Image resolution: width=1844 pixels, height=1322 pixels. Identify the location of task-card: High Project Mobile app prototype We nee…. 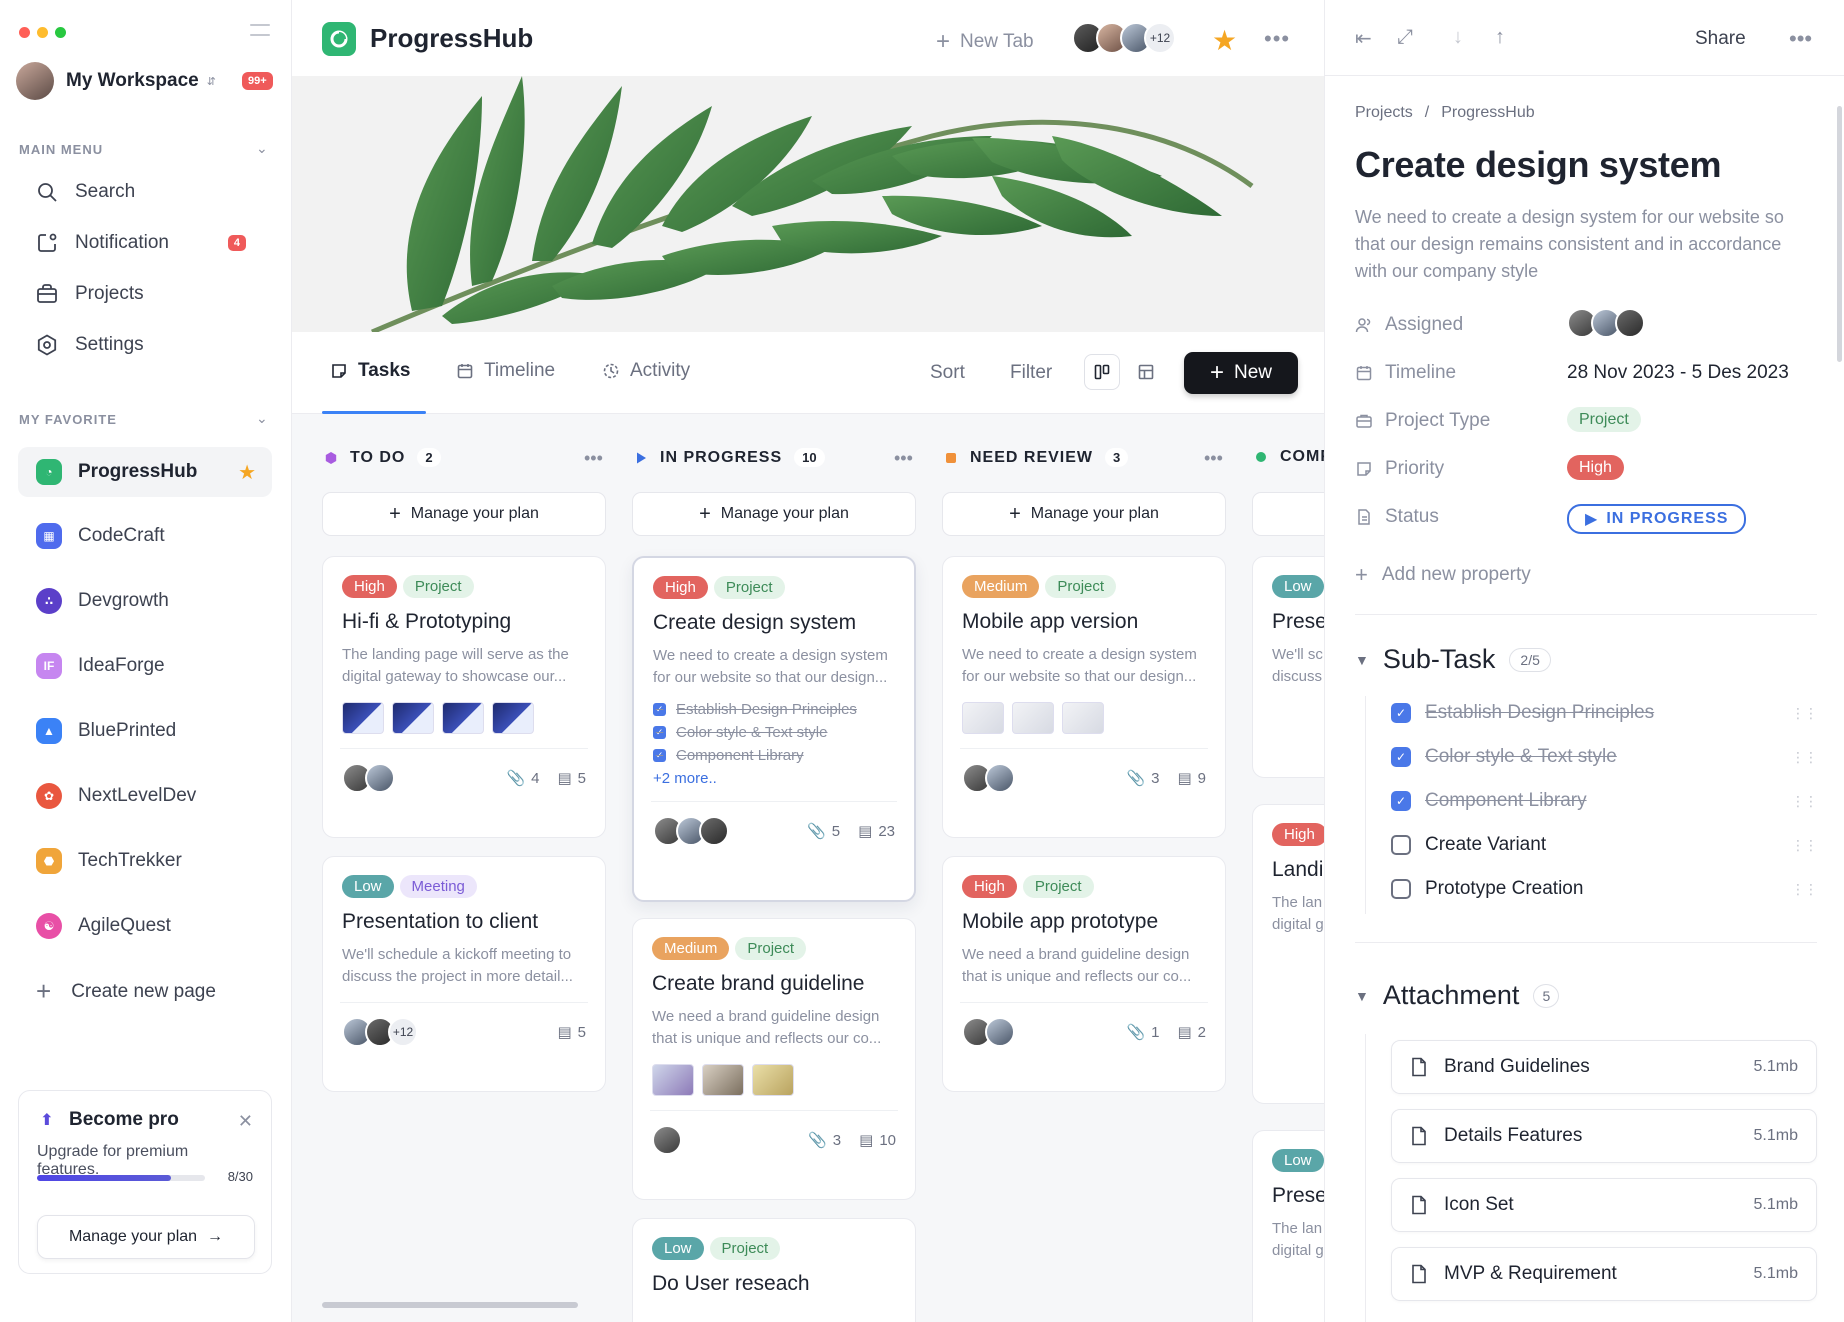
(1084, 974).